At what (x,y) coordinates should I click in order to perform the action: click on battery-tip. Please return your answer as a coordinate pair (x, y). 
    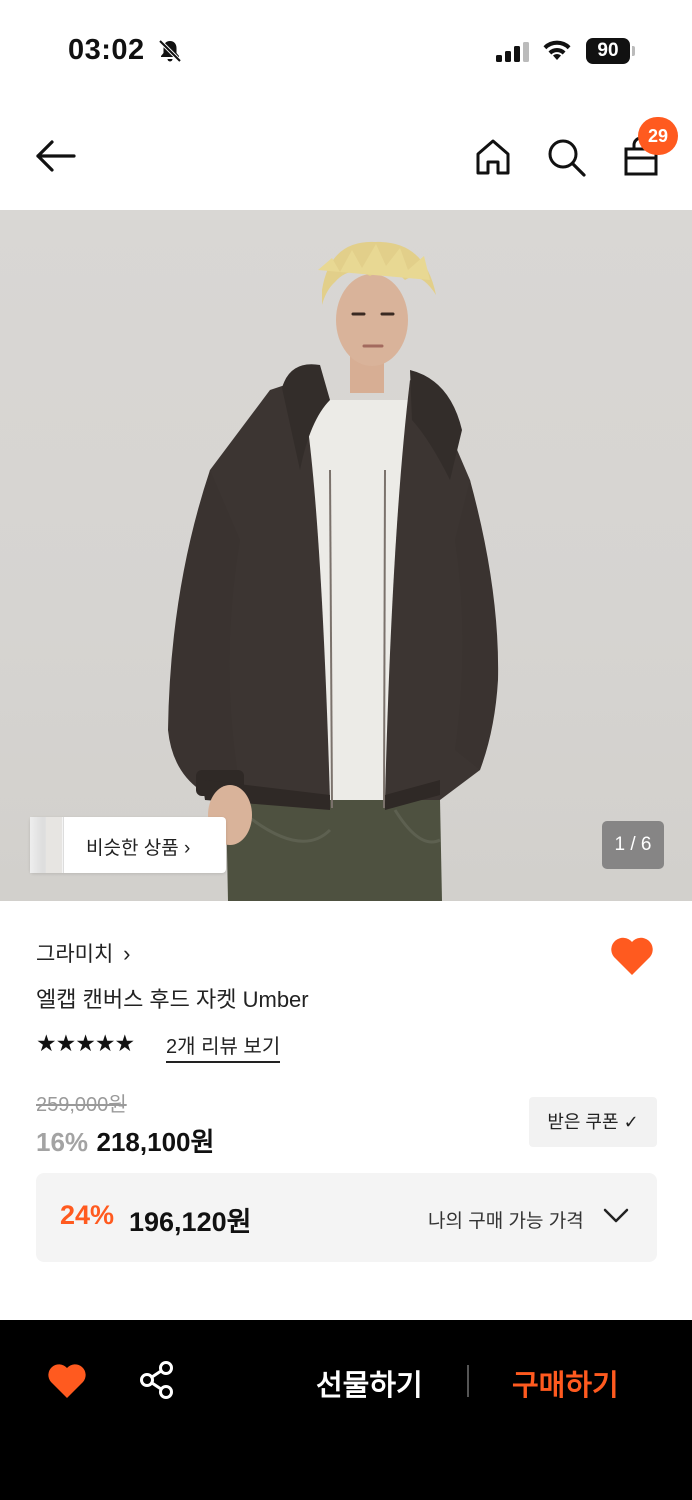
    Looking at the image, I should click on (633, 51).